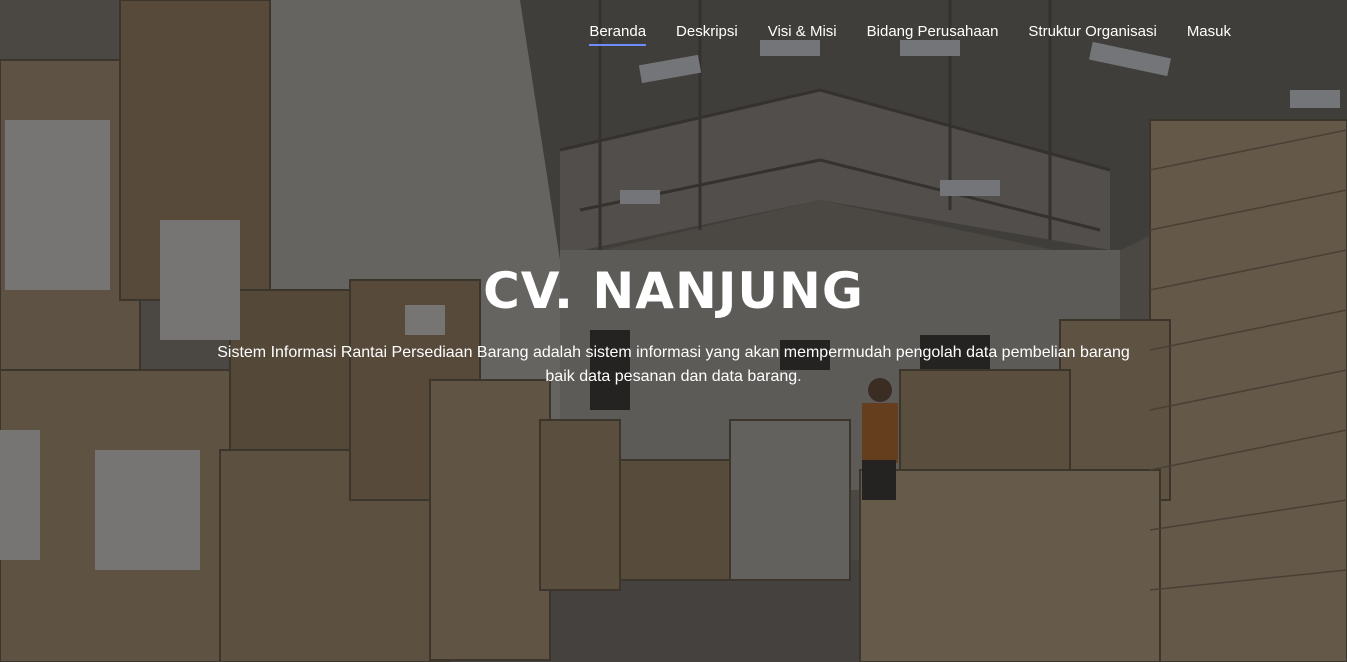 The height and width of the screenshot is (662, 1347). I want to click on nav-link-beranda: Beranda, so click(617, 33).